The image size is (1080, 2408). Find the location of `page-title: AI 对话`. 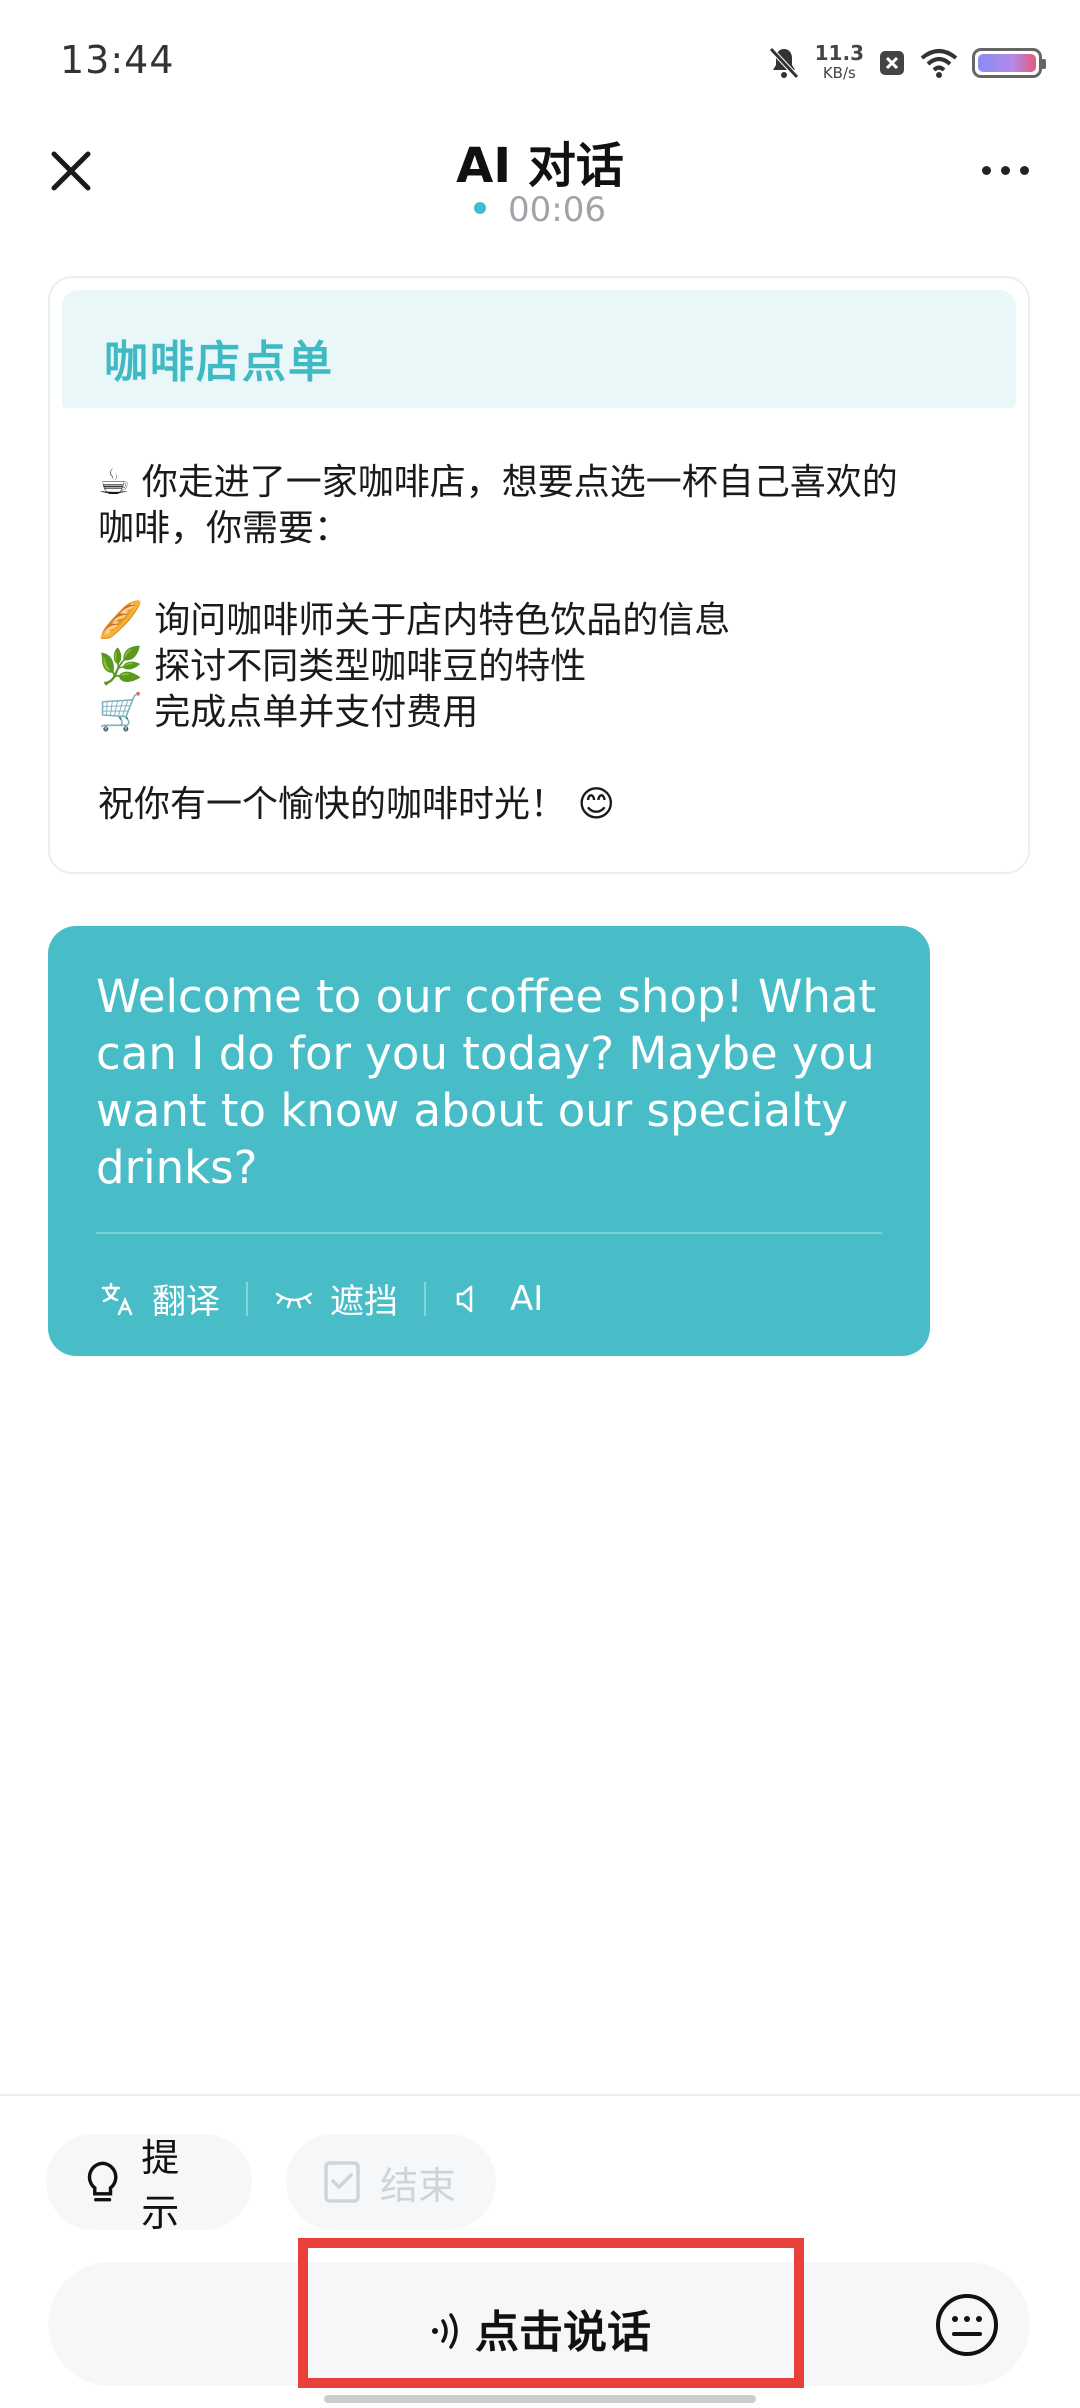

page-title: AI 对话 is located at coordinates (540, 166).